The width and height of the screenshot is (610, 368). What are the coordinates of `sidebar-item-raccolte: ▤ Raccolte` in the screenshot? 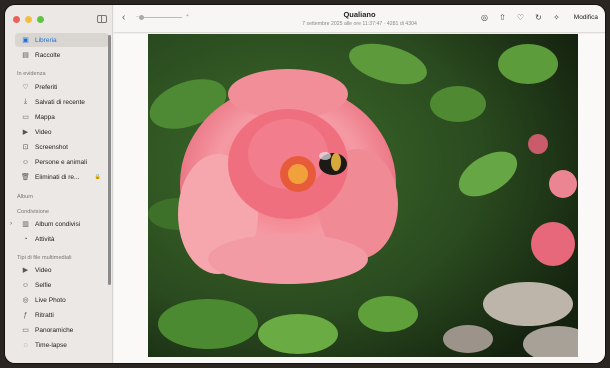 It's located at (62, 55).